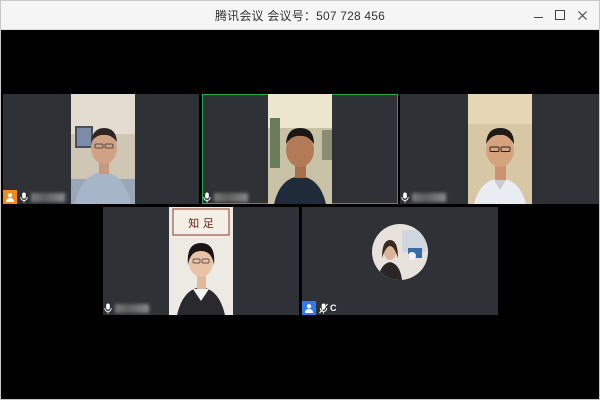 The height and width of the screenshot is (400, 600). I want to click on minimize-icon, so click(538, 17).